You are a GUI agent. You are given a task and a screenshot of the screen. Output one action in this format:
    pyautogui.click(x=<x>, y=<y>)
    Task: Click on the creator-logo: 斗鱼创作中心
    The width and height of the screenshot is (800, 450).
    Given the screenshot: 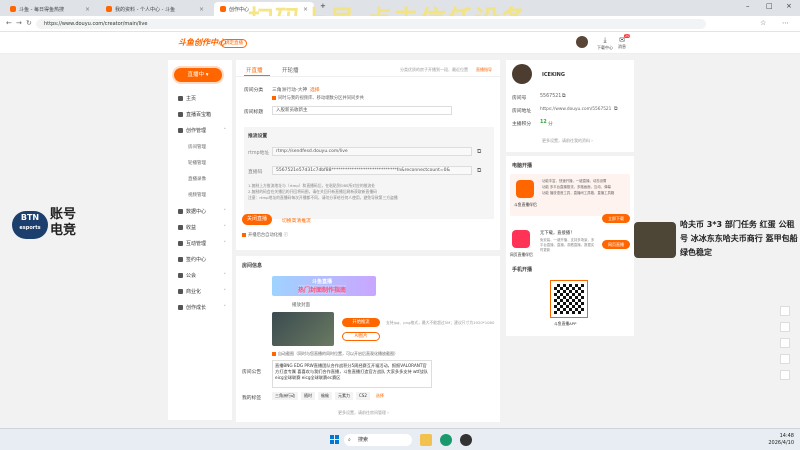 What is the action you would take?
    pyautogui.click(x=202, y=42)
    